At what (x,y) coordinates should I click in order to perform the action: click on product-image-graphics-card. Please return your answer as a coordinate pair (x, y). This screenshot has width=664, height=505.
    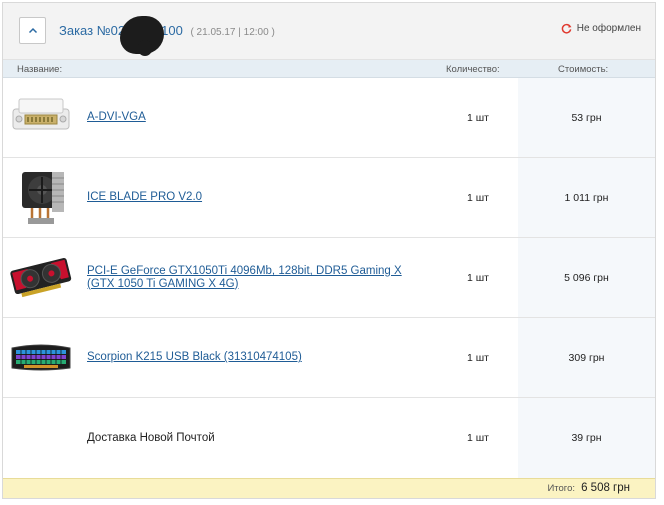
    Looking at the image, I should click on (41, 277).